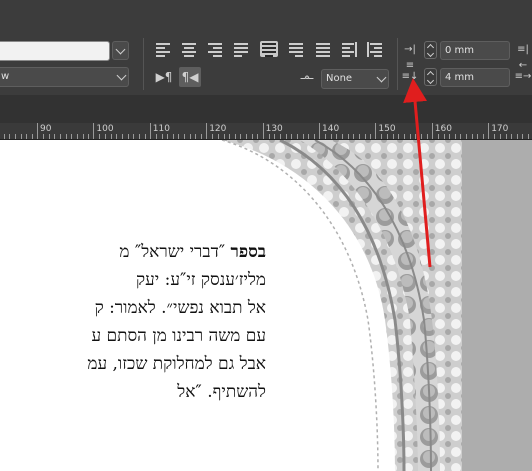 The width and height of the screenshot is (532, 471). I want to click on annotation-arrow, so click(417, 173).